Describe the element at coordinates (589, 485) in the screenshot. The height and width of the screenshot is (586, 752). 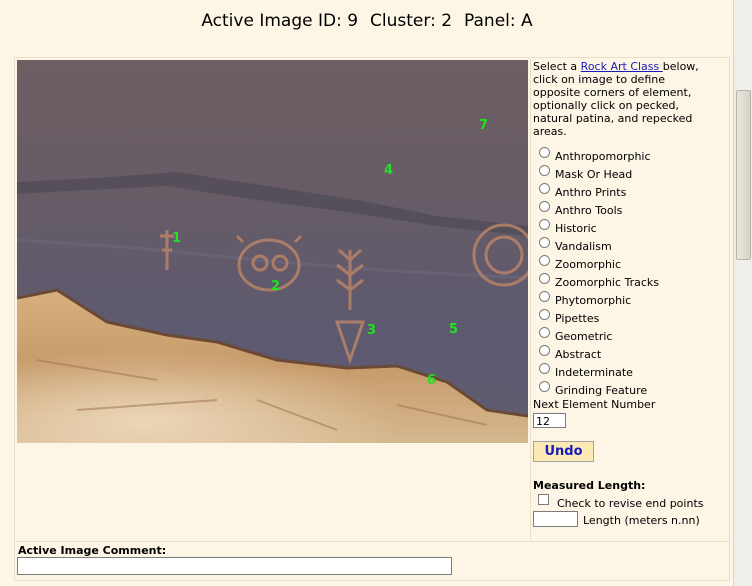
I see `measured-length-title: Measured Length:` at that location.